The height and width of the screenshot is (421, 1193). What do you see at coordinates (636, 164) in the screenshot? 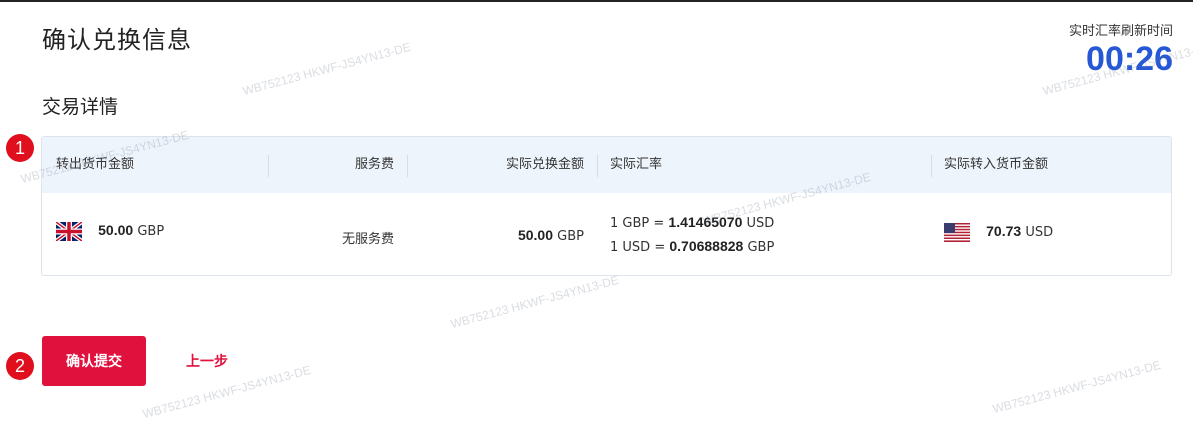
I see `column-header-exchange-rate: 实际汇率` at bounding box center [636, 164].